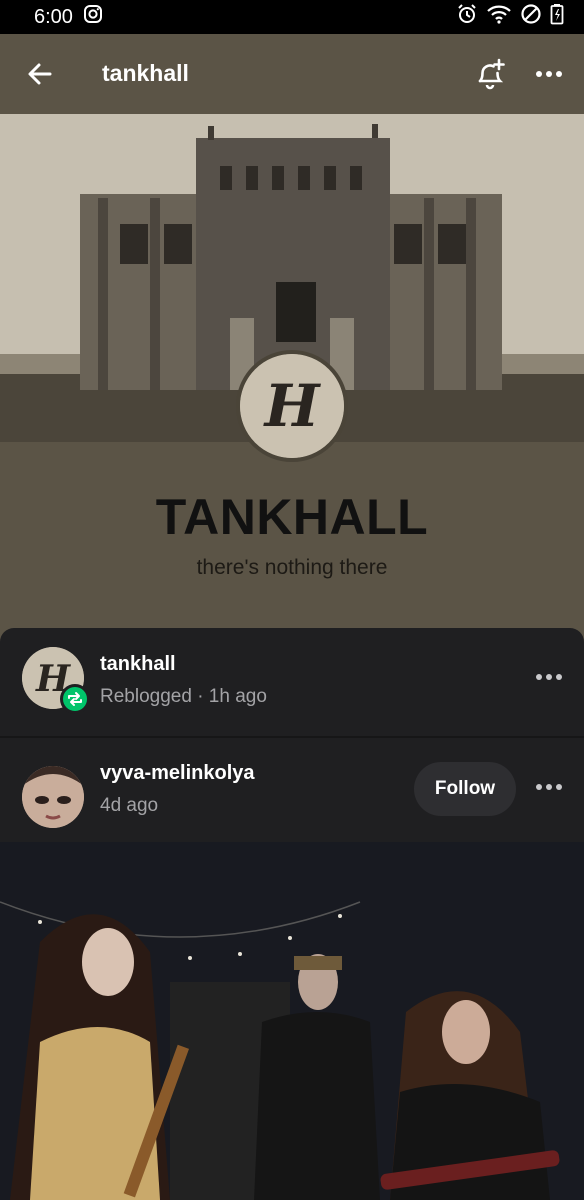 The image size is (584, 1200). I want to click on status-left: 6:00, so click(68, 17).